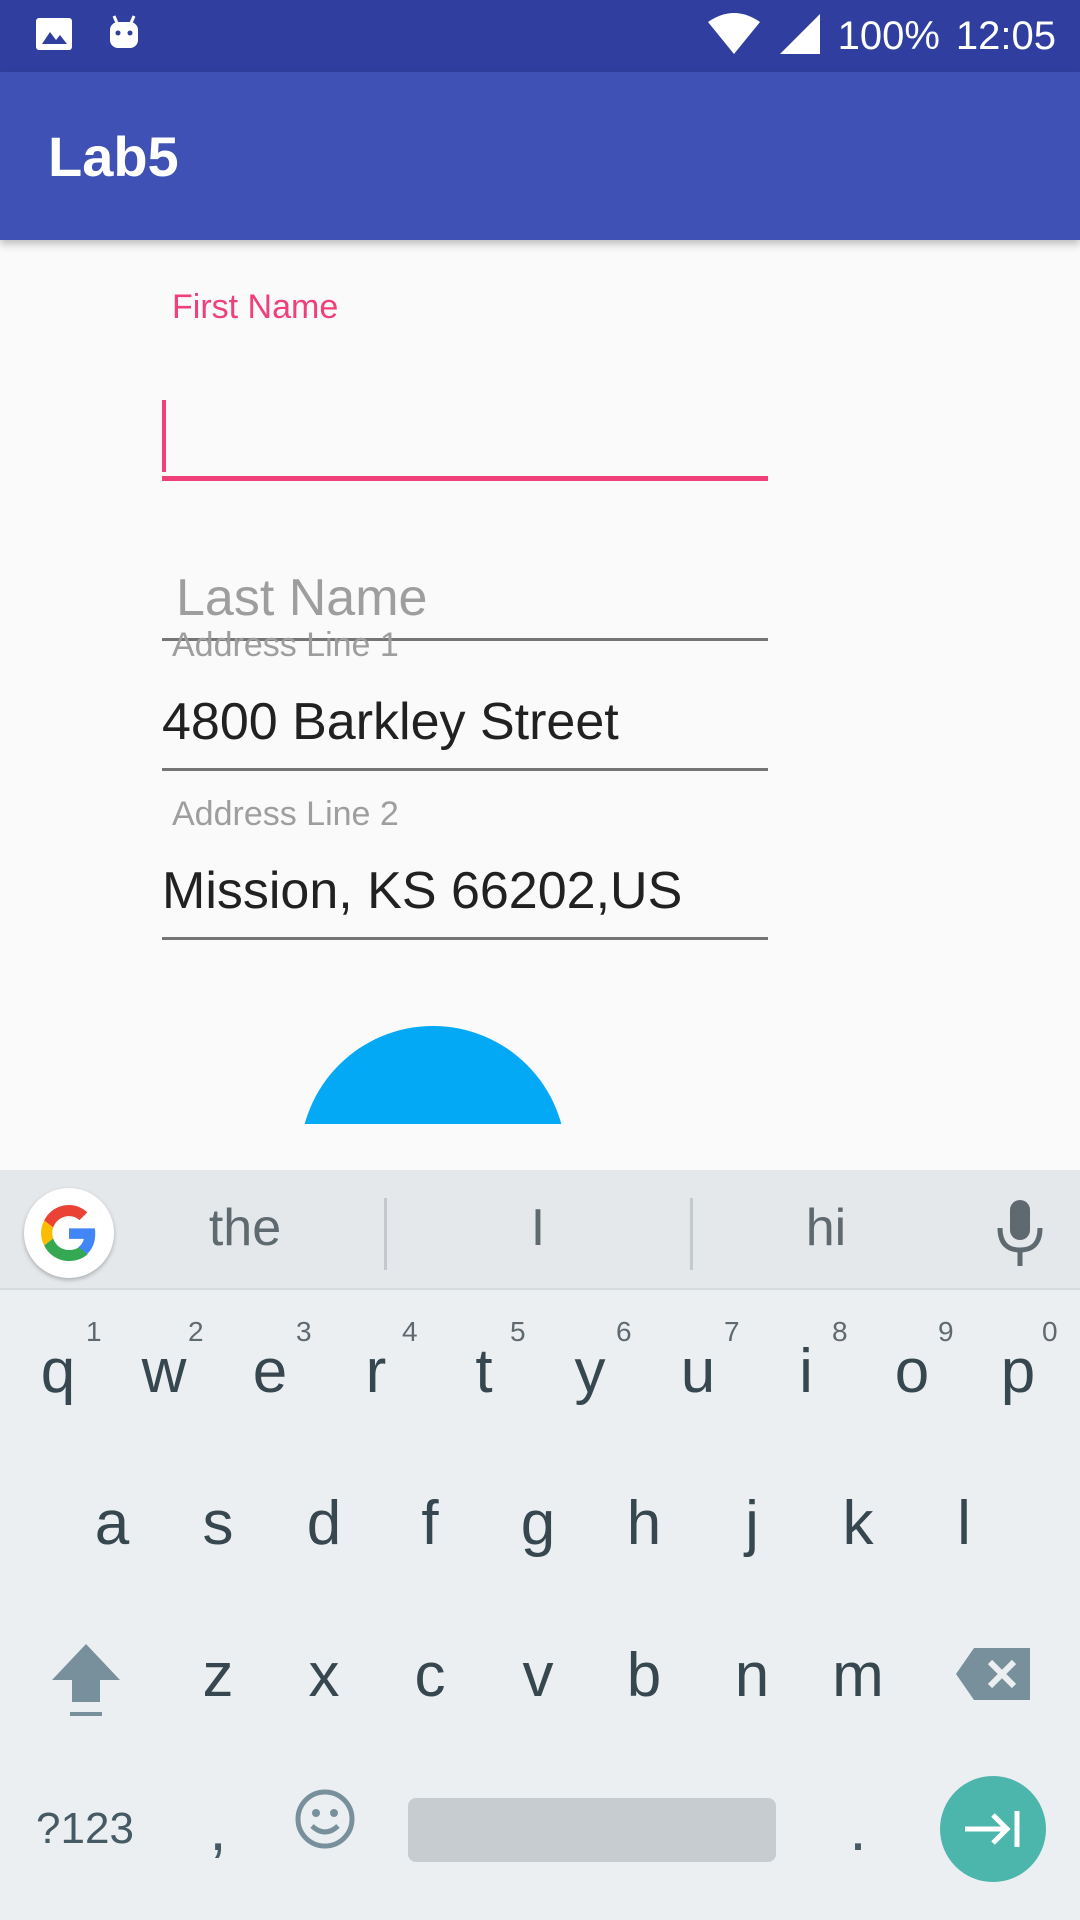  I want to click on shift-icon, so click(86, 1680).